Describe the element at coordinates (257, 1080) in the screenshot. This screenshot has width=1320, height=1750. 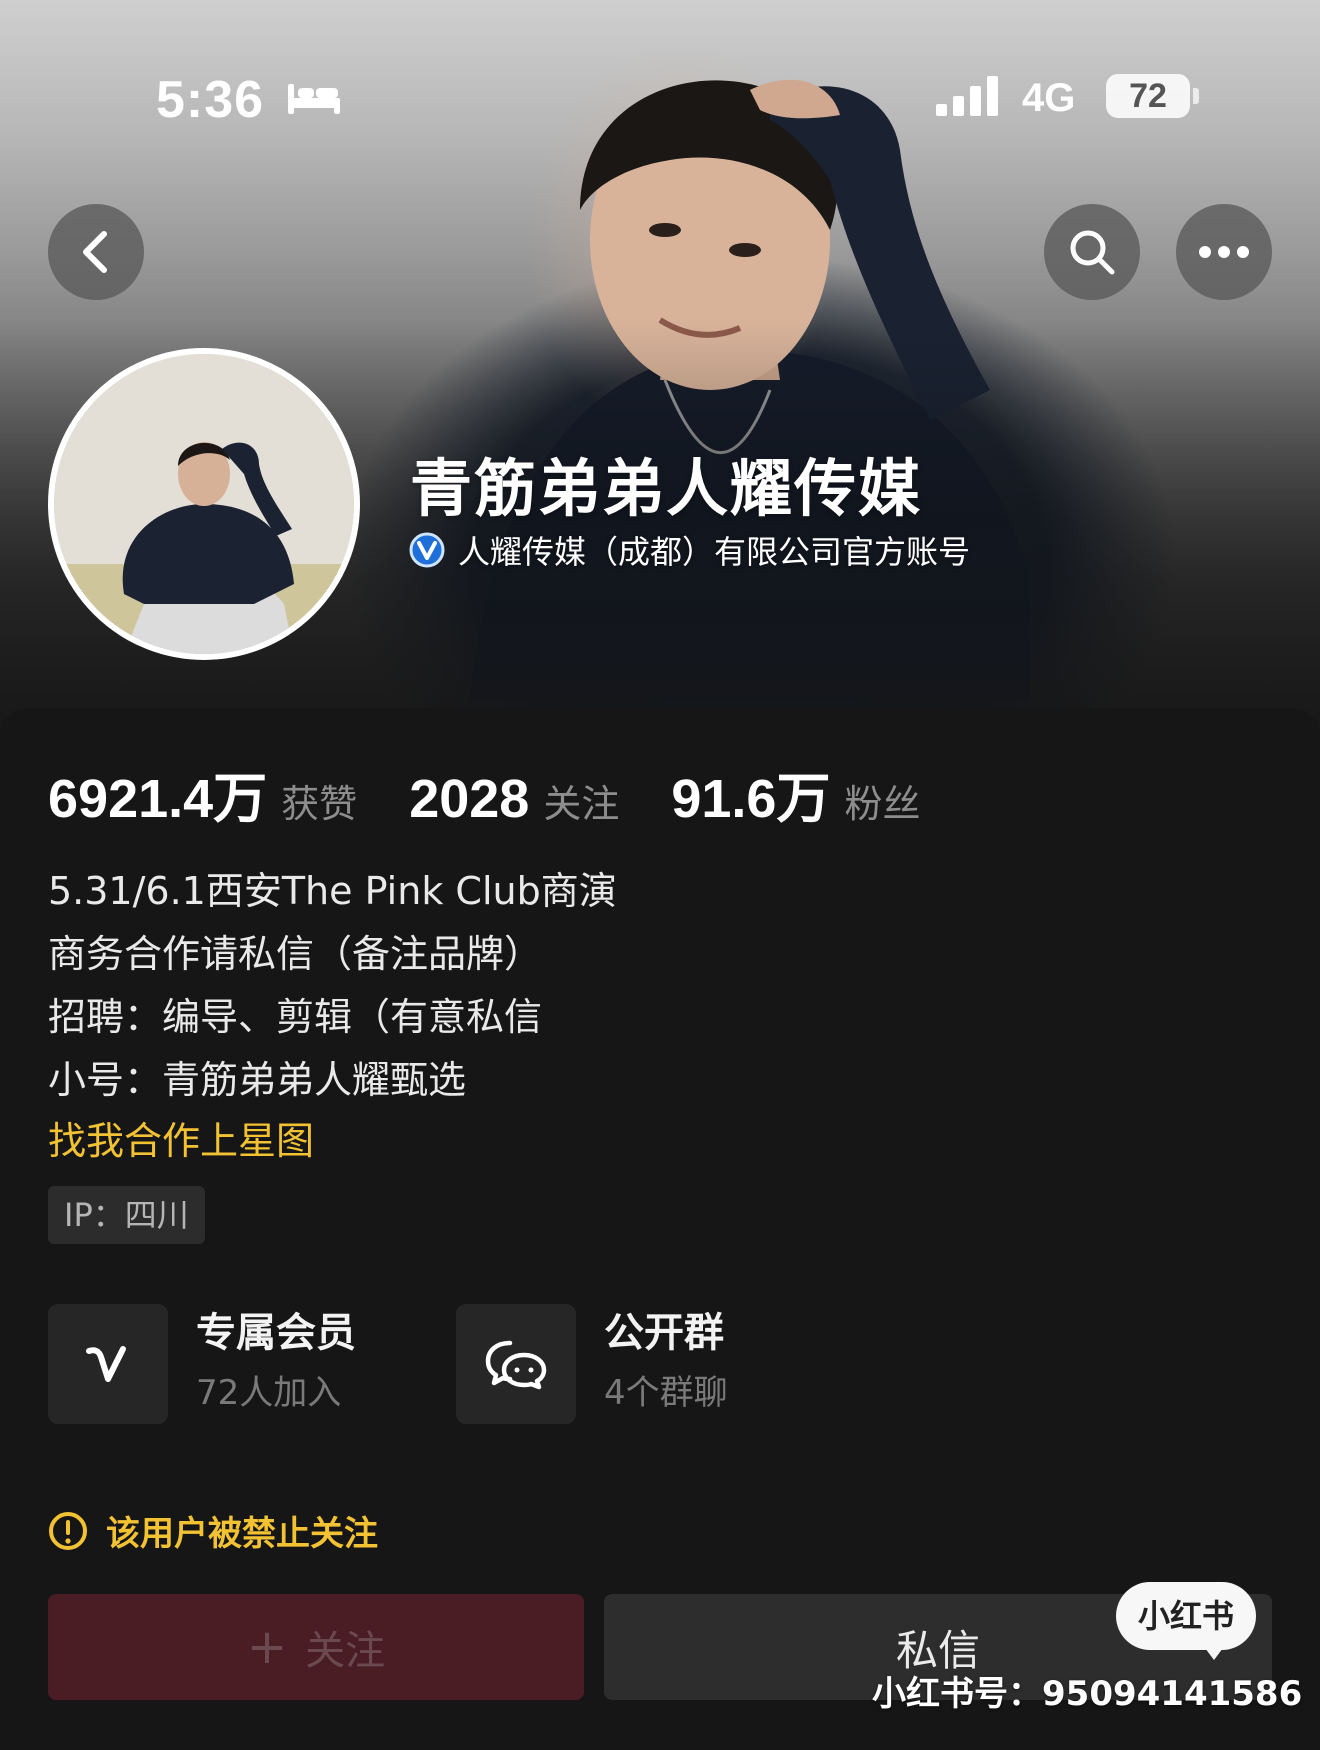
I see `bio-line: 小号：青筋弟弟人耀甄选` at that location.